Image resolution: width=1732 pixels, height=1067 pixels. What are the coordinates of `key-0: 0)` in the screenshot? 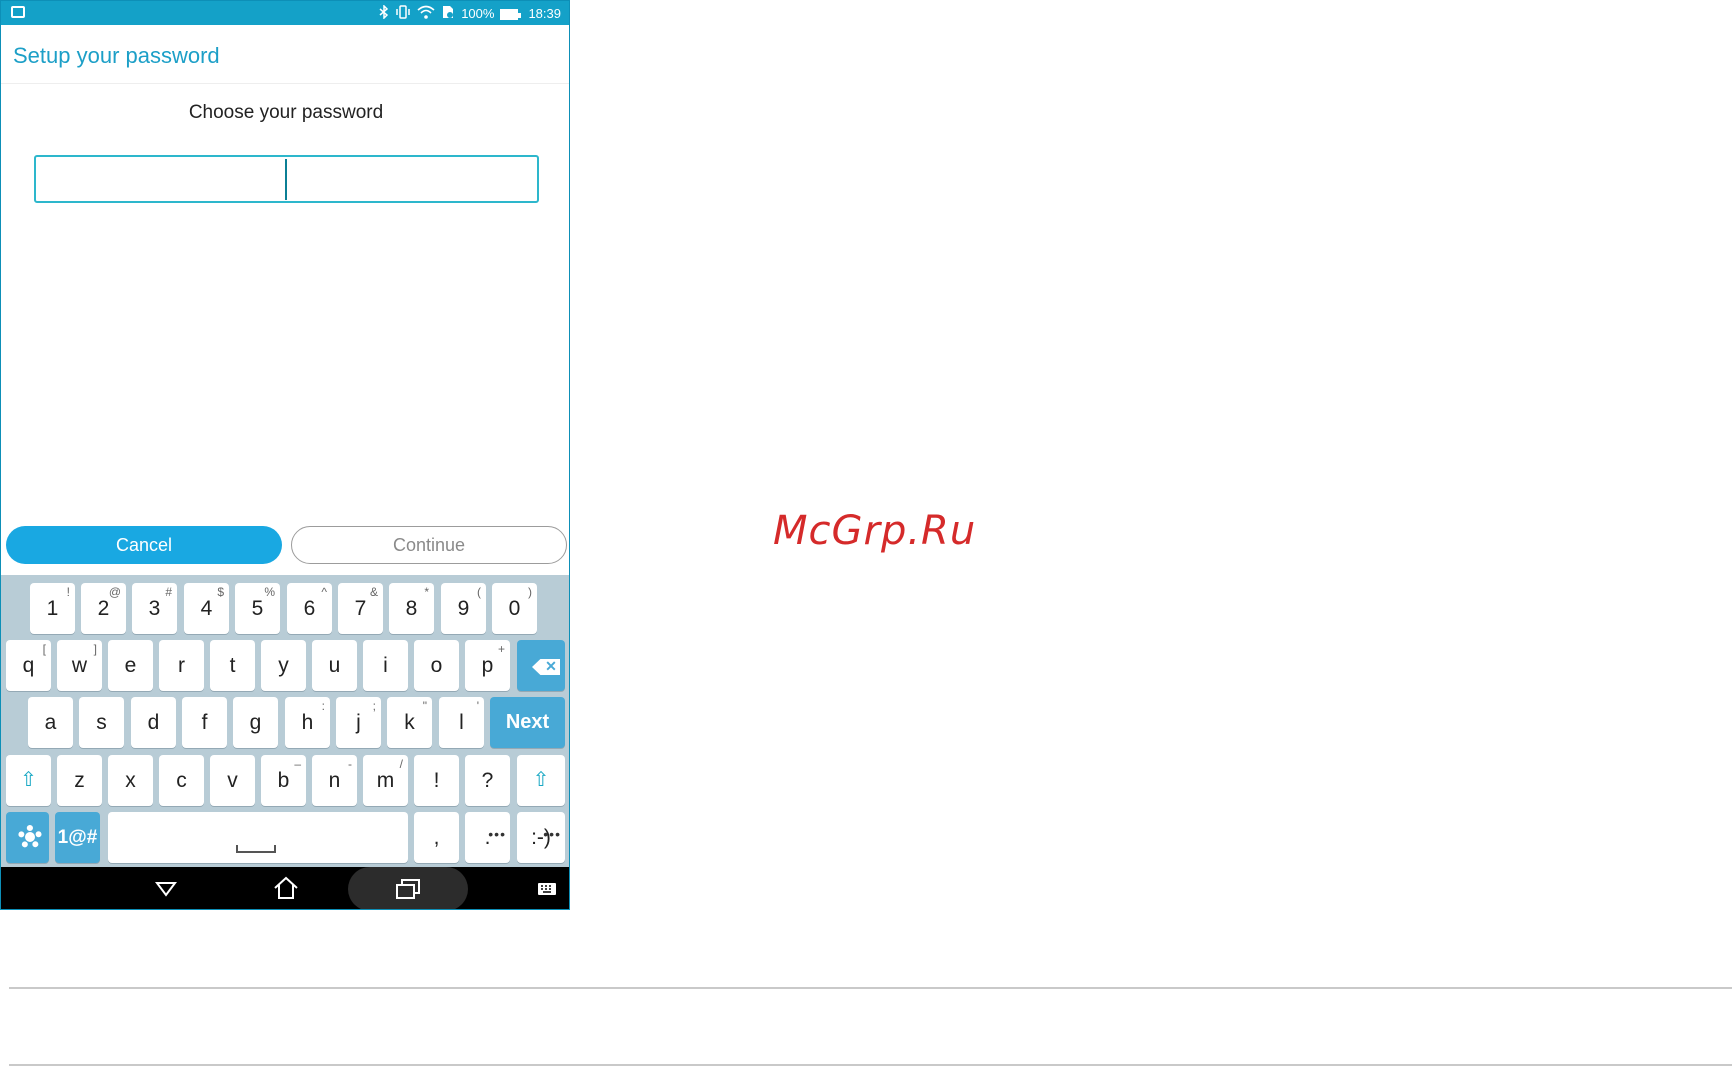 It's located at (514, 608).